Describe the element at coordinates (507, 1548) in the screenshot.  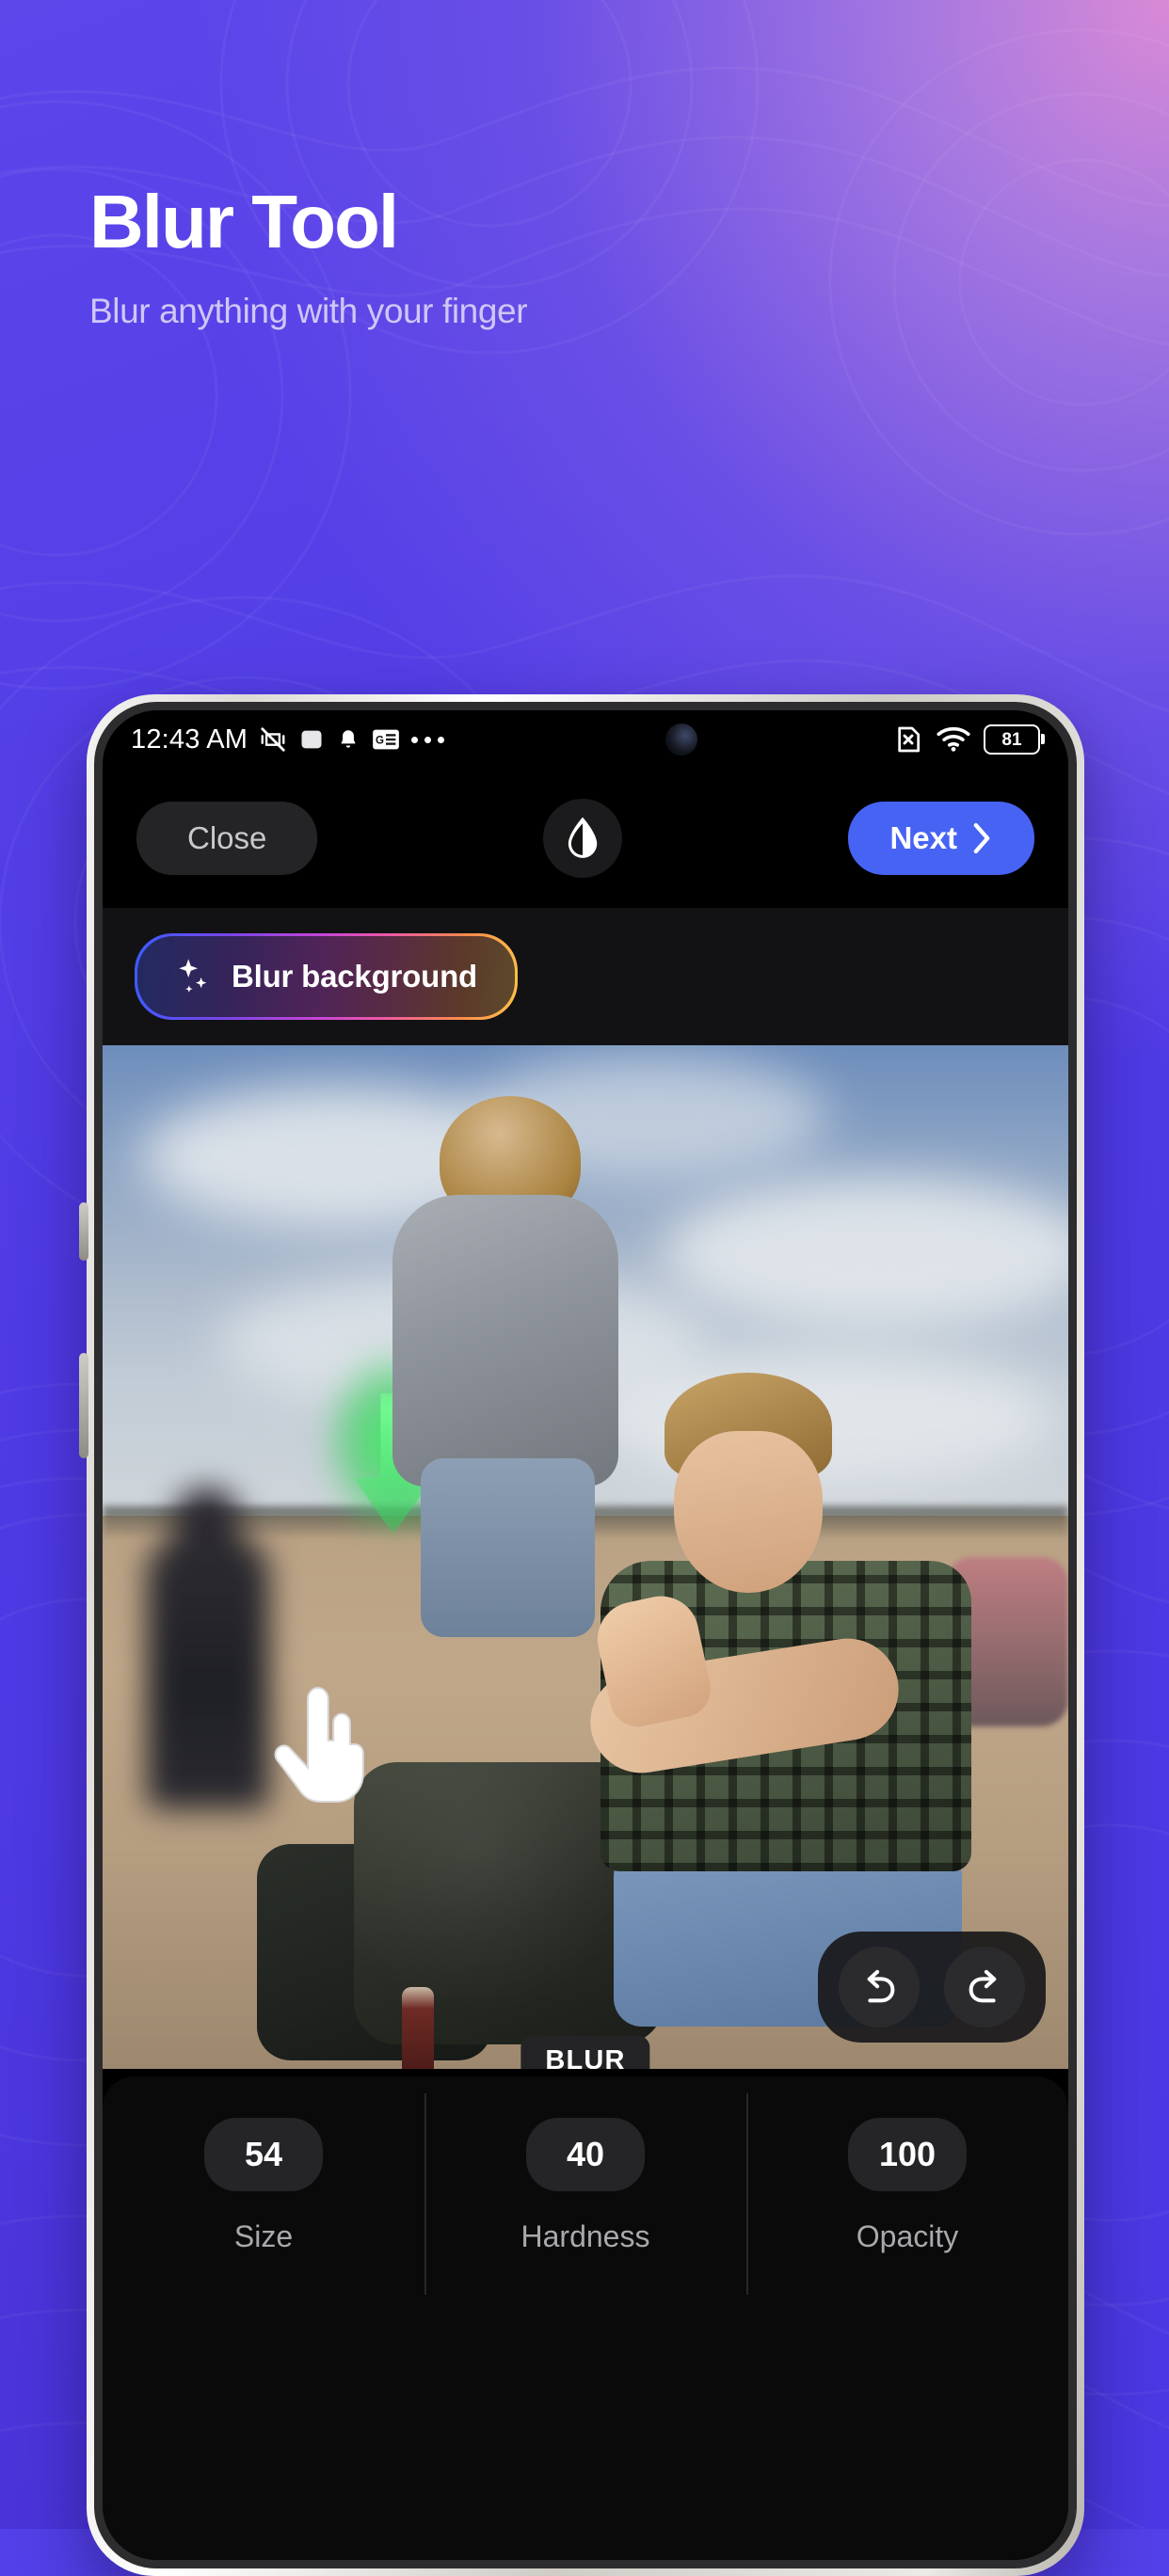
I see `photo-person-jeans` at that location.